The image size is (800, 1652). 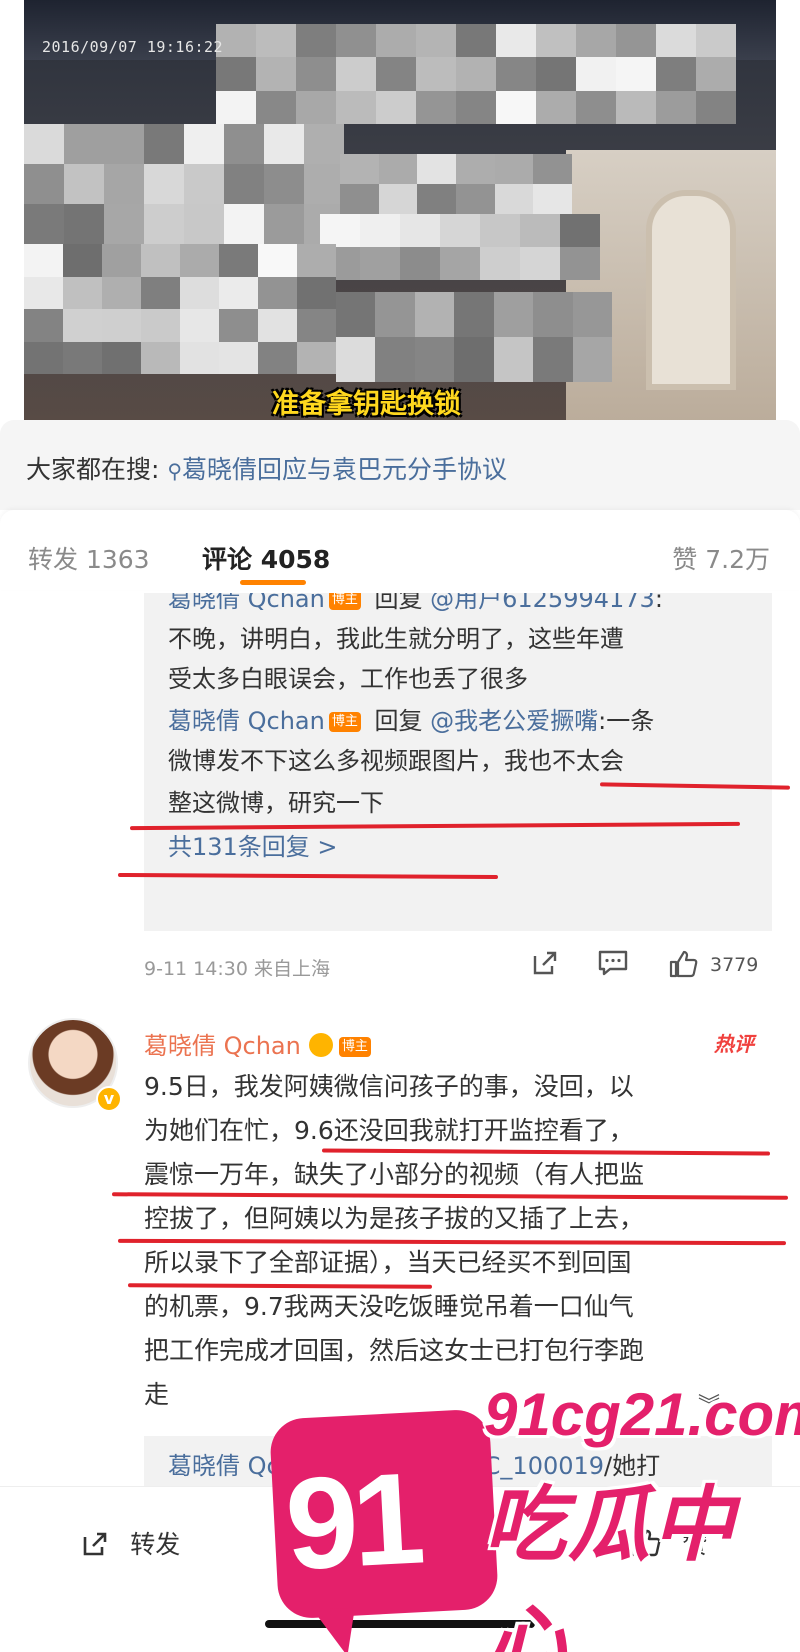 I want to click on reply-rest: /她打, so click(x=632, y=1466).